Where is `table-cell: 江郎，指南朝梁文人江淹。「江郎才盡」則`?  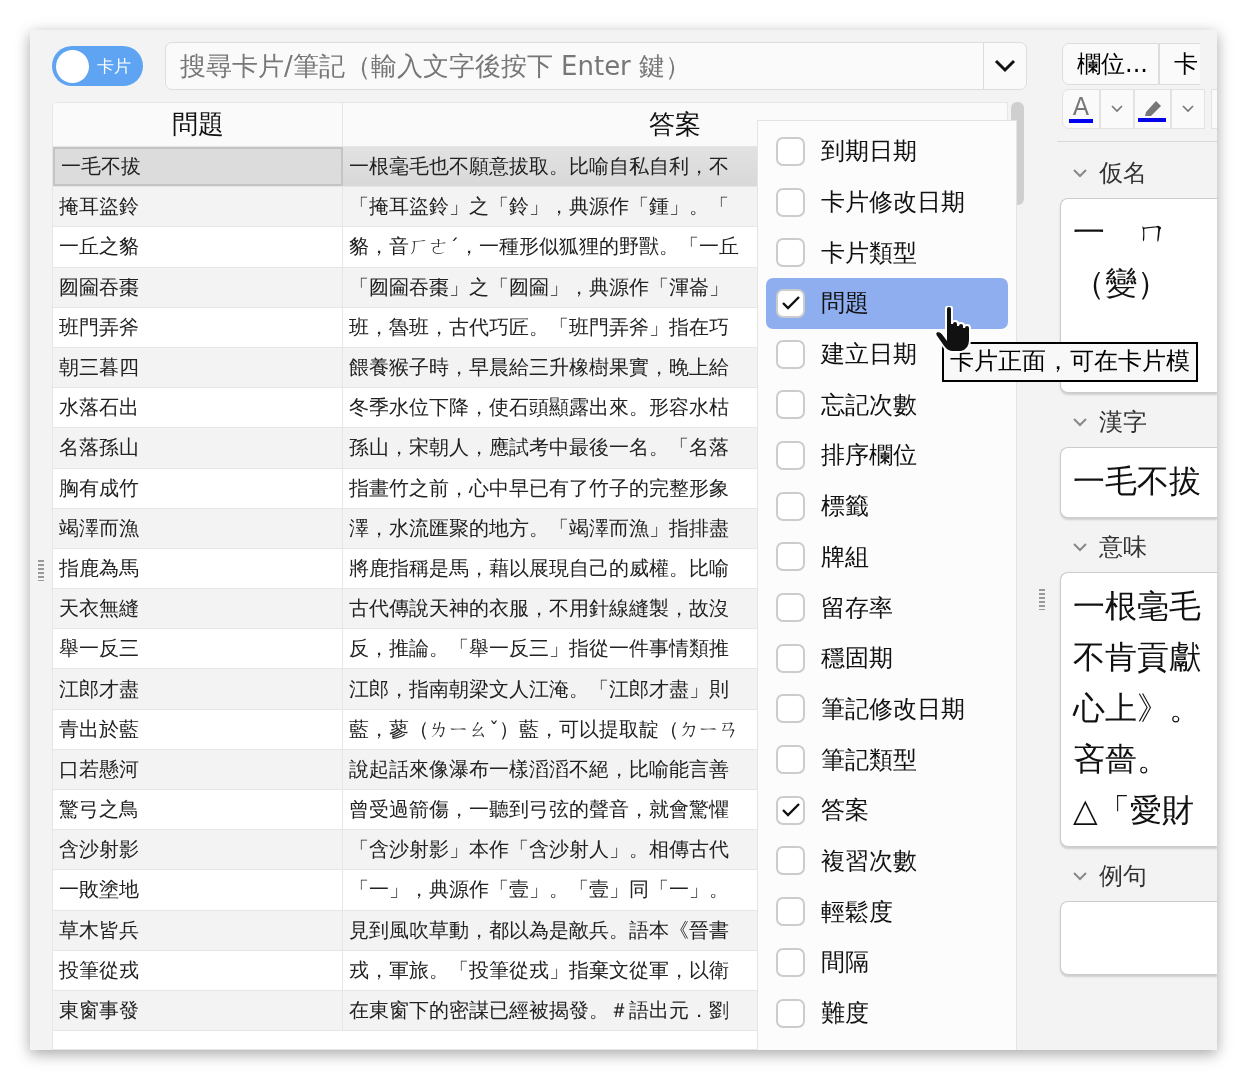
table-cell: 江郎，指南朝梁文人江淹。「江郎才盡」則 is located at coordinates (539, 689).